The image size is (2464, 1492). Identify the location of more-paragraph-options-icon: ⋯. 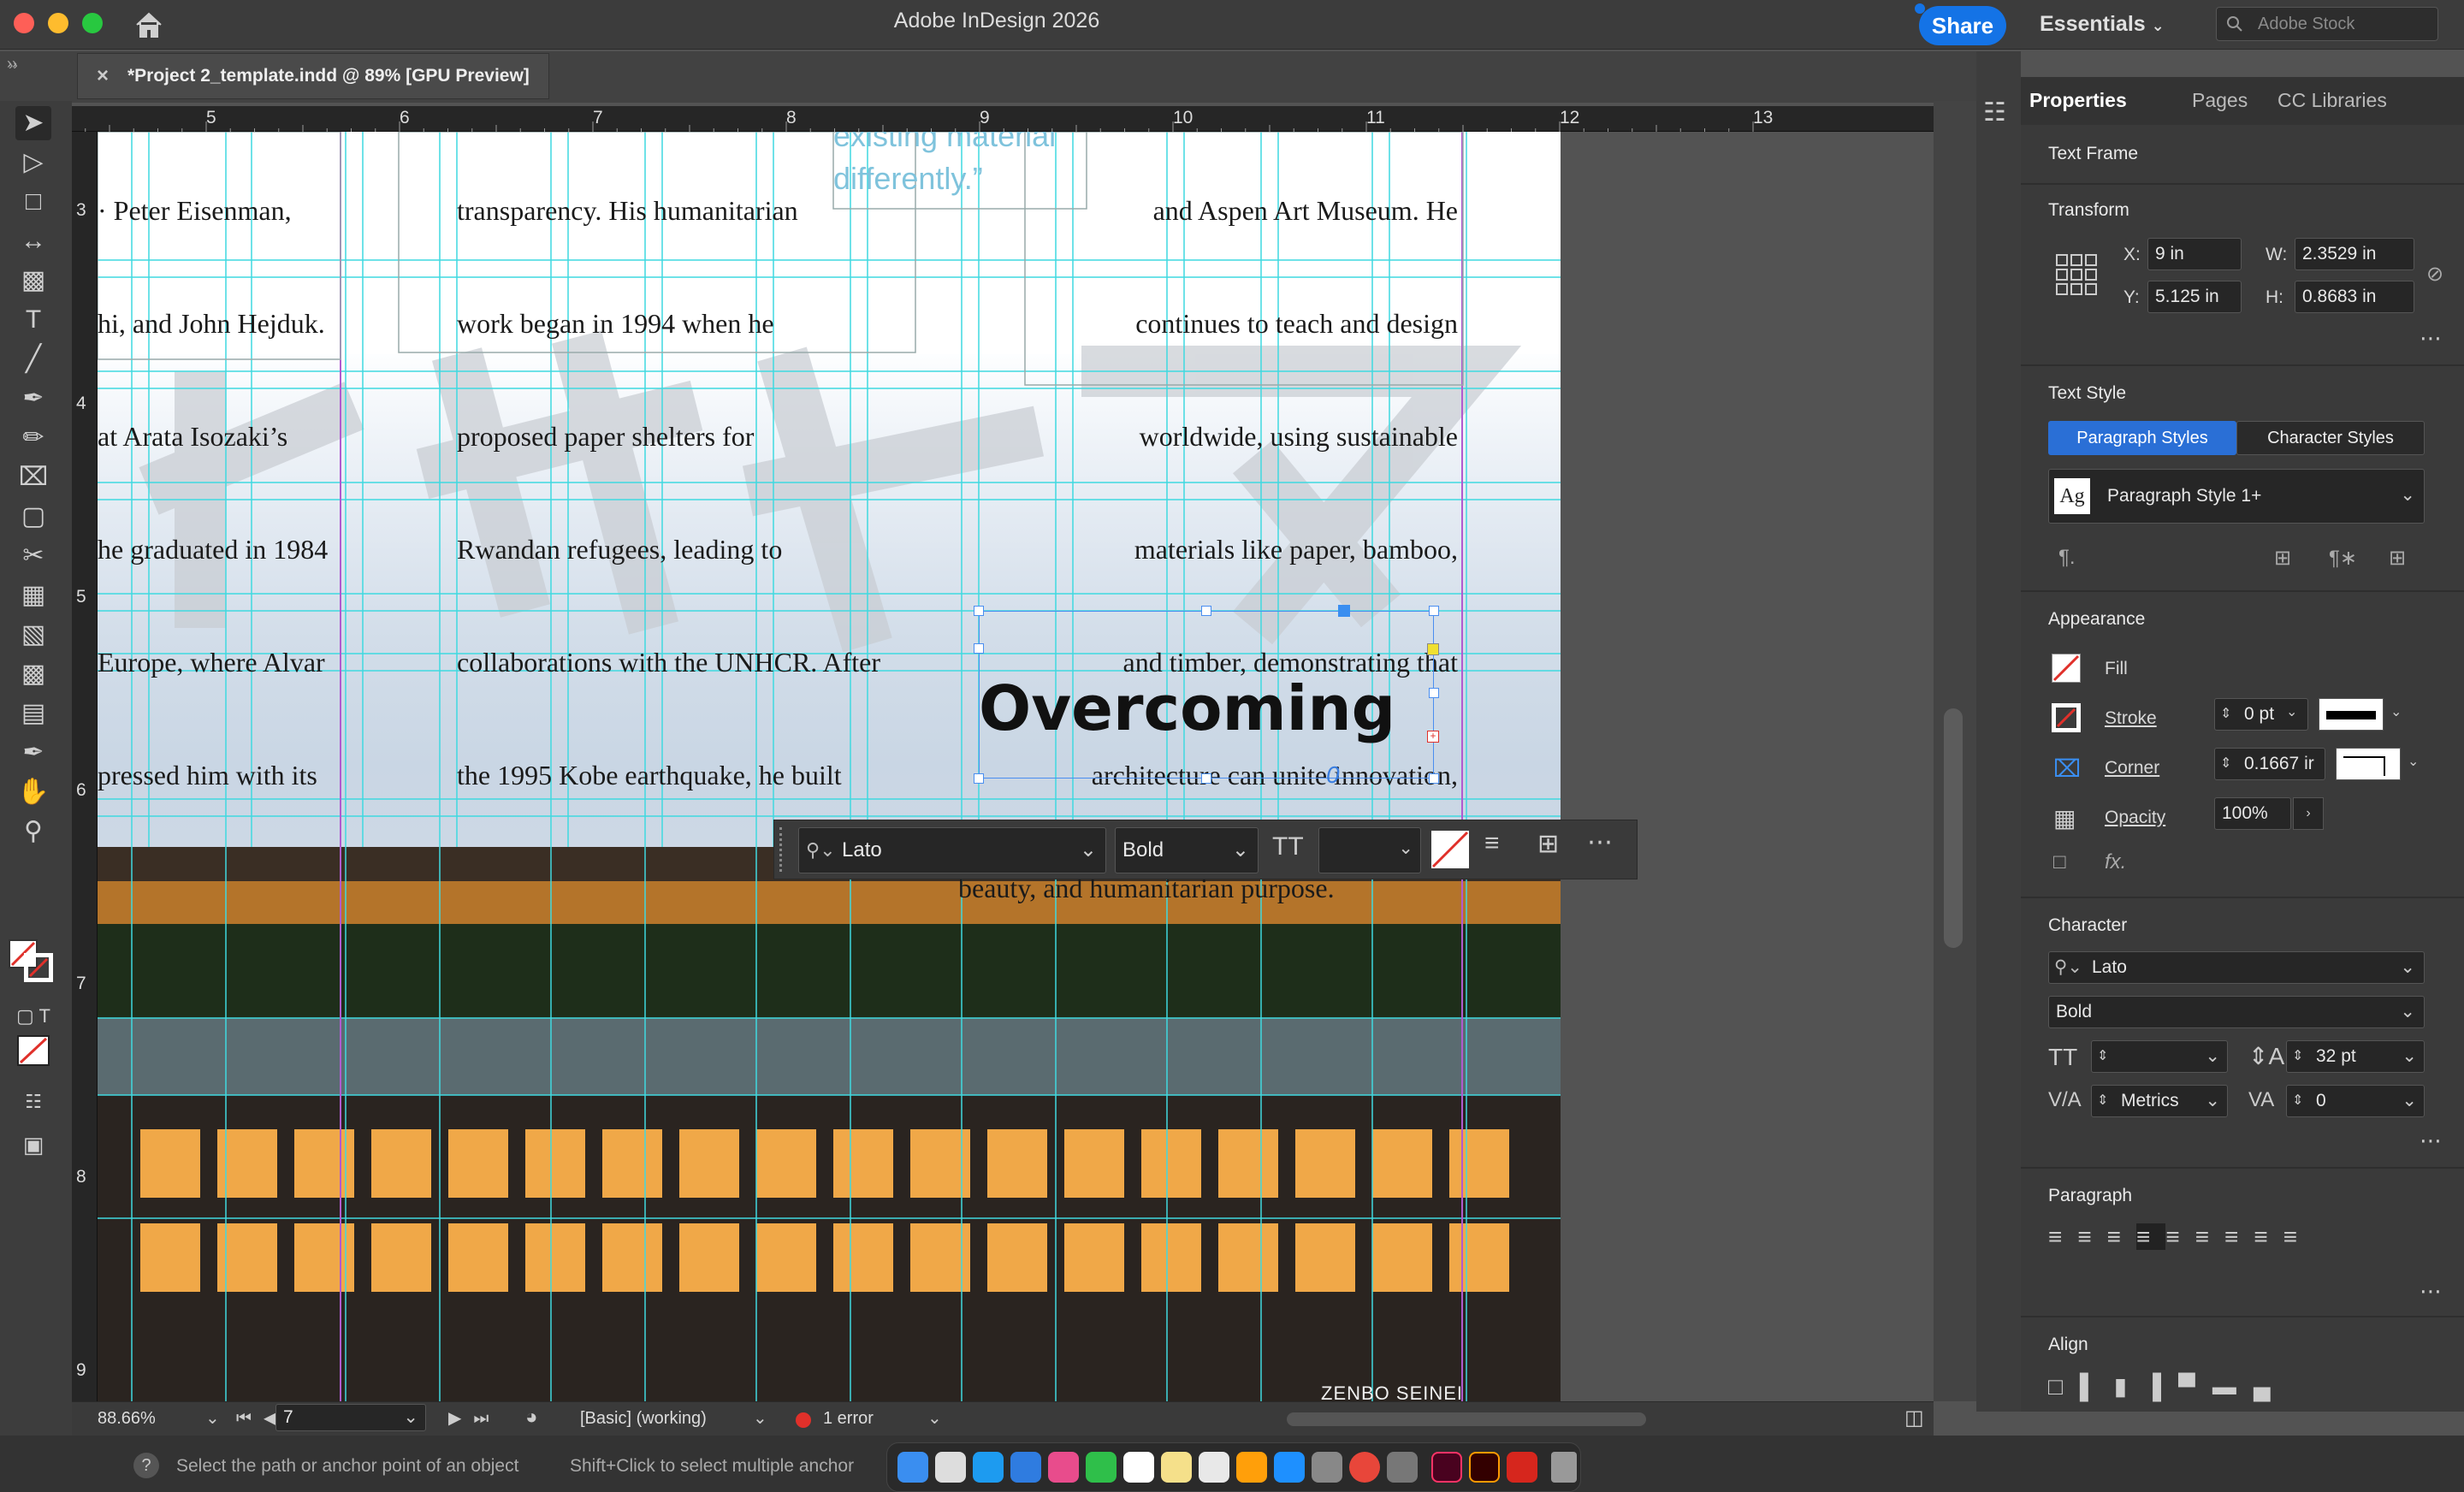
(2431, 1291).